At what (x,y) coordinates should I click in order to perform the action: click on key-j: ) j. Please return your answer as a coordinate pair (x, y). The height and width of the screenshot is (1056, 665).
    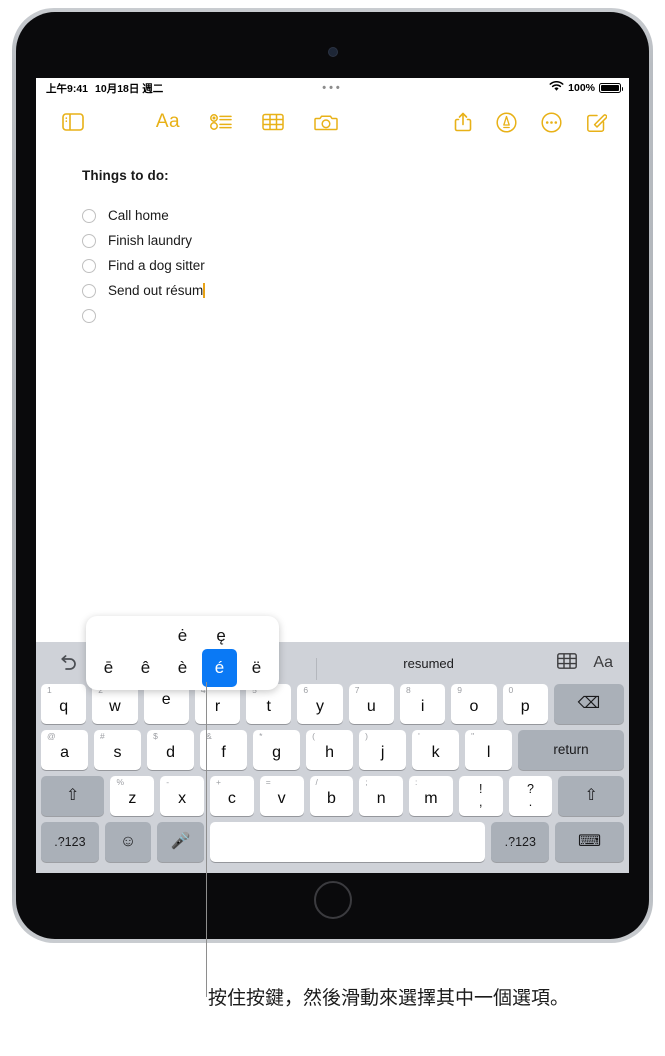
    Looking at the image, I should click on (383, 750).